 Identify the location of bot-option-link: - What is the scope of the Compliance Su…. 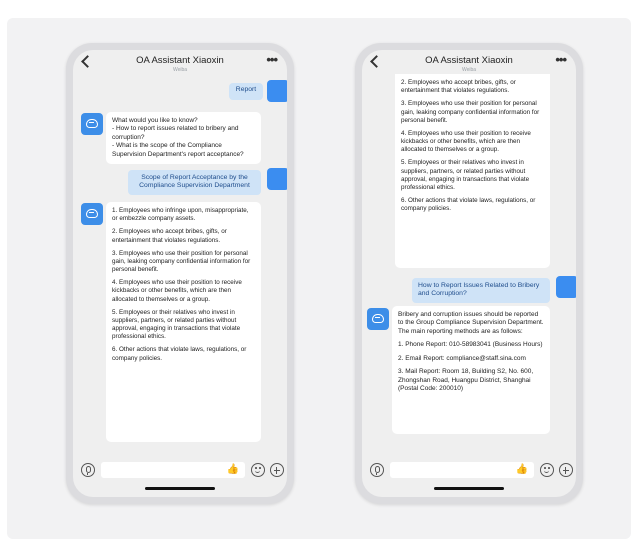
(183, 150).